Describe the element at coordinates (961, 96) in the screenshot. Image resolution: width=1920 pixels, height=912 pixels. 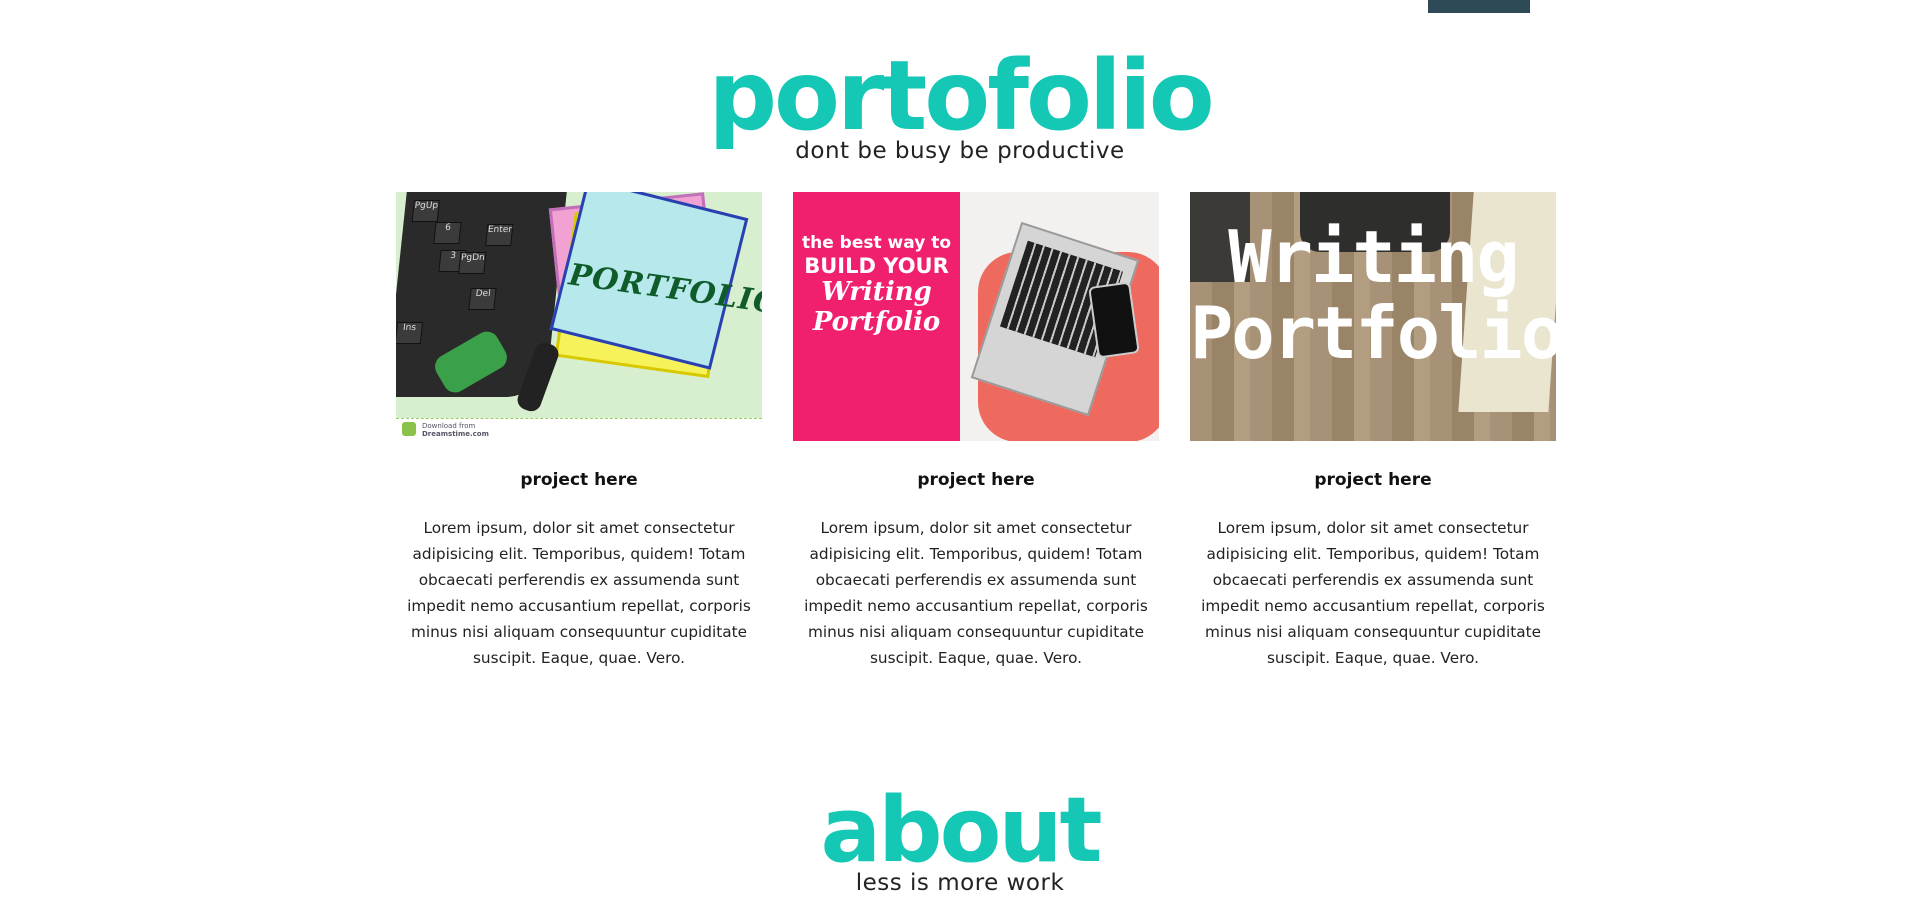
I see `portfolio-title: portofolio` at that location.